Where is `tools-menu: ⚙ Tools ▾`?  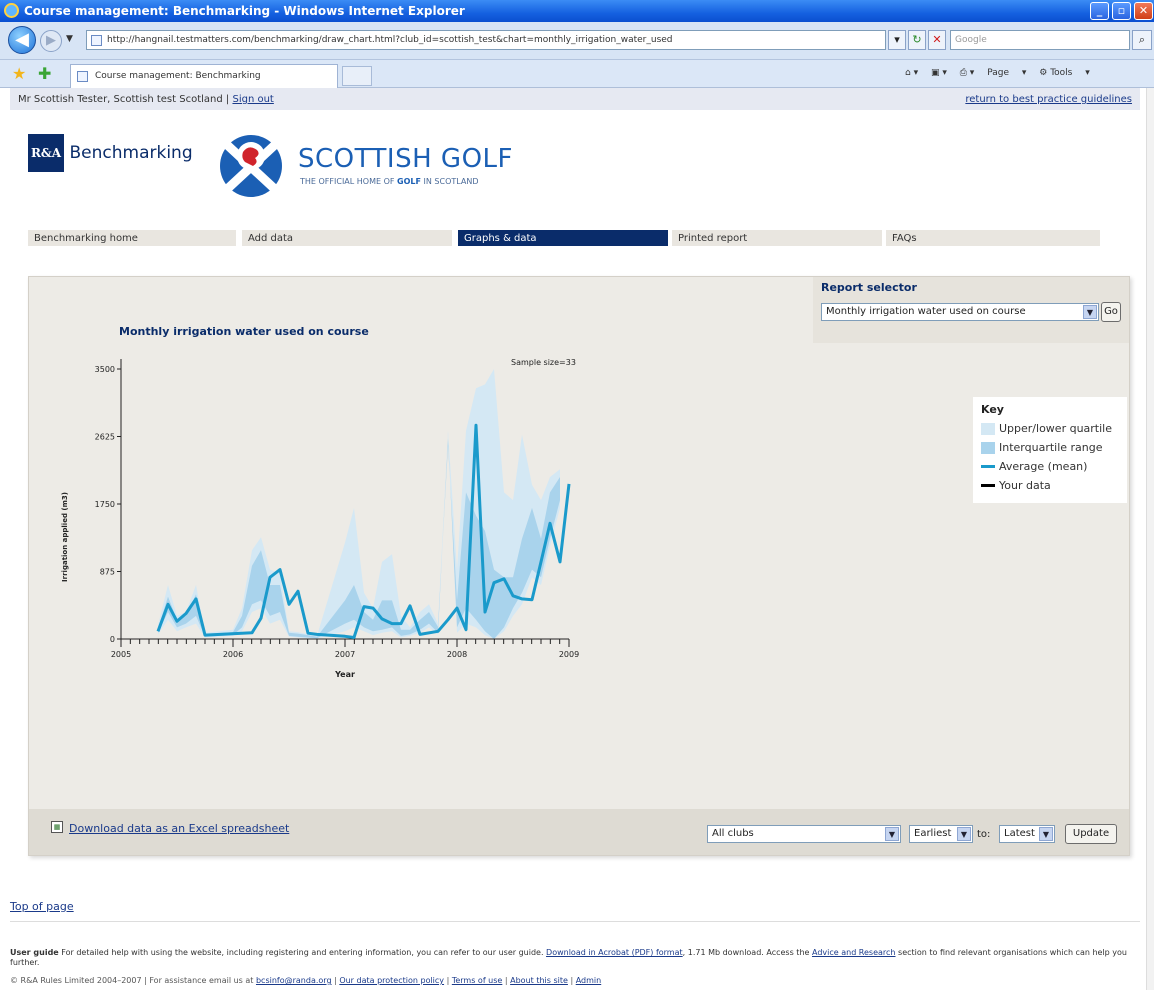
tools-menu: ⚙ Tools ▾ is located at coordinates (1064, 73).